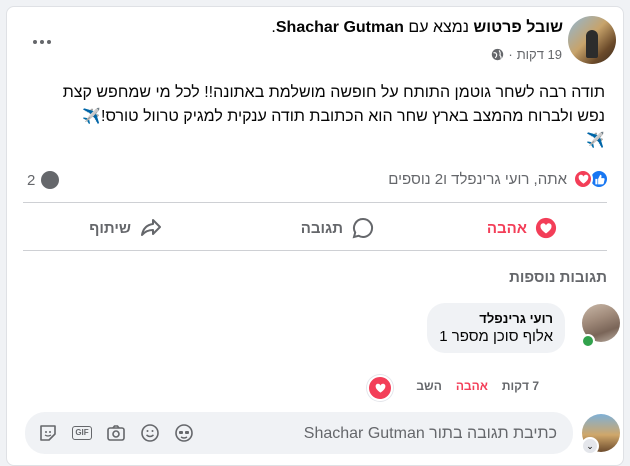 The width and height of the screenshot is (630, 466). Describe the element at coordinates (363, 228) in the screenshot. I see `comment-icon` at that location.